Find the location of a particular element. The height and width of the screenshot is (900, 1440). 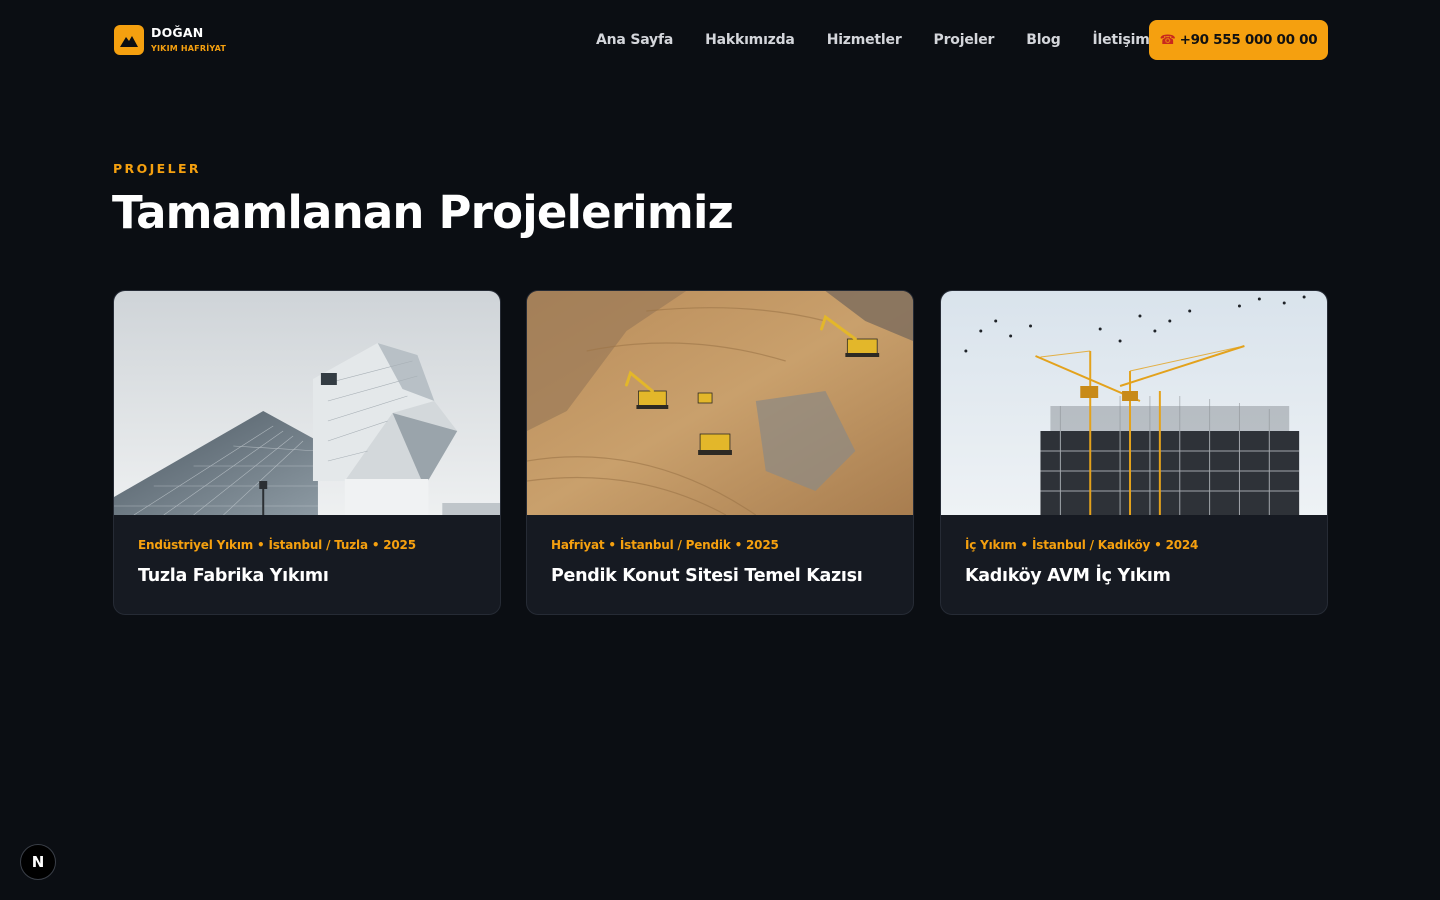

nav-item-projeler: Projeler is located at coordinates (964, 40).